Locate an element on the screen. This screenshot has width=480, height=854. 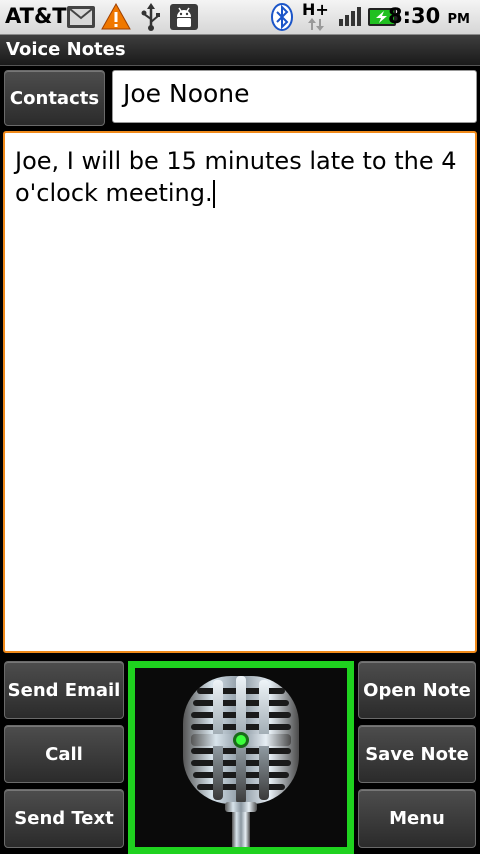
title-bar: Voice Notes is located at coordinates (240, 50).